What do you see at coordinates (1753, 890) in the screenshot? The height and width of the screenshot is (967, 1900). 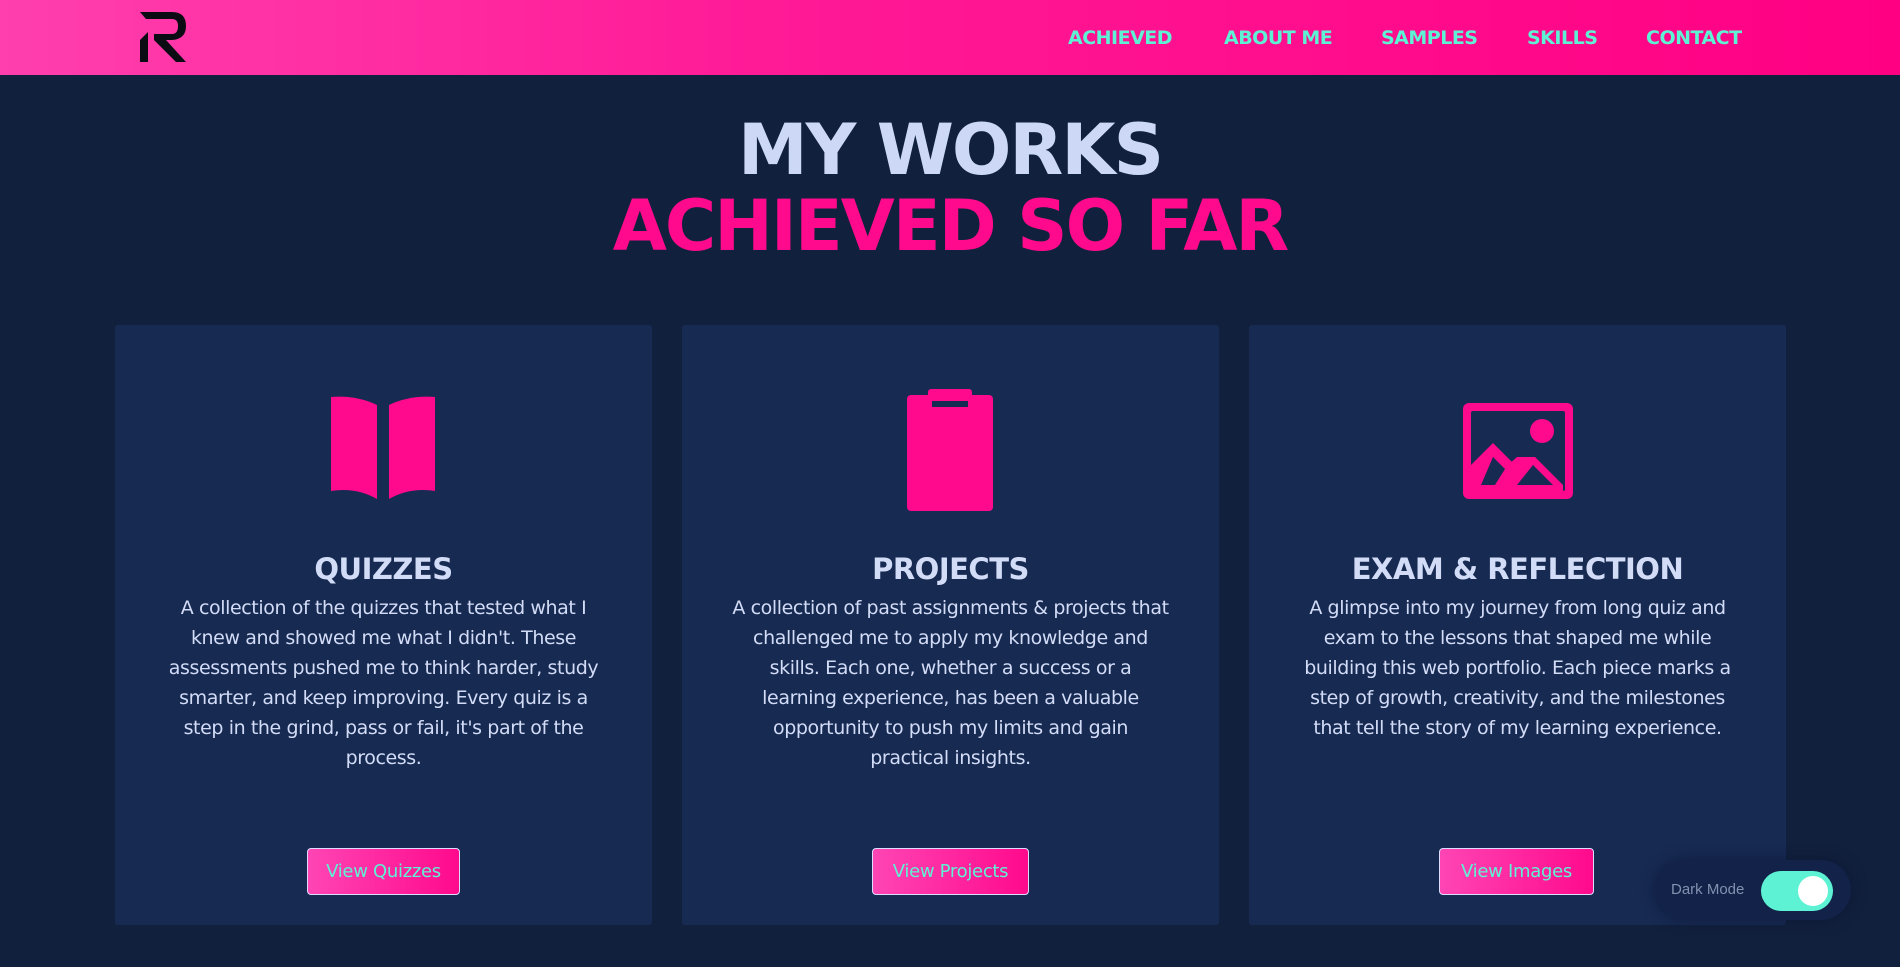 I see `dark-mode-toggle-panel: Dark Mode` at bounding box center [1753, 890].